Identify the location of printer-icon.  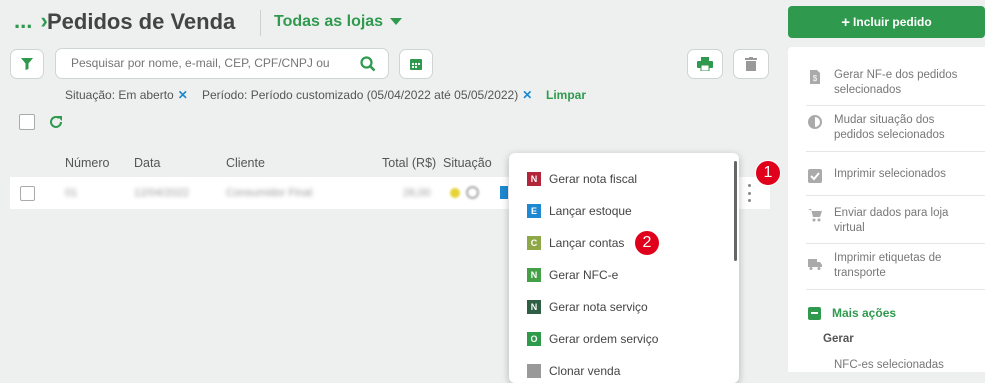
(705, 64).